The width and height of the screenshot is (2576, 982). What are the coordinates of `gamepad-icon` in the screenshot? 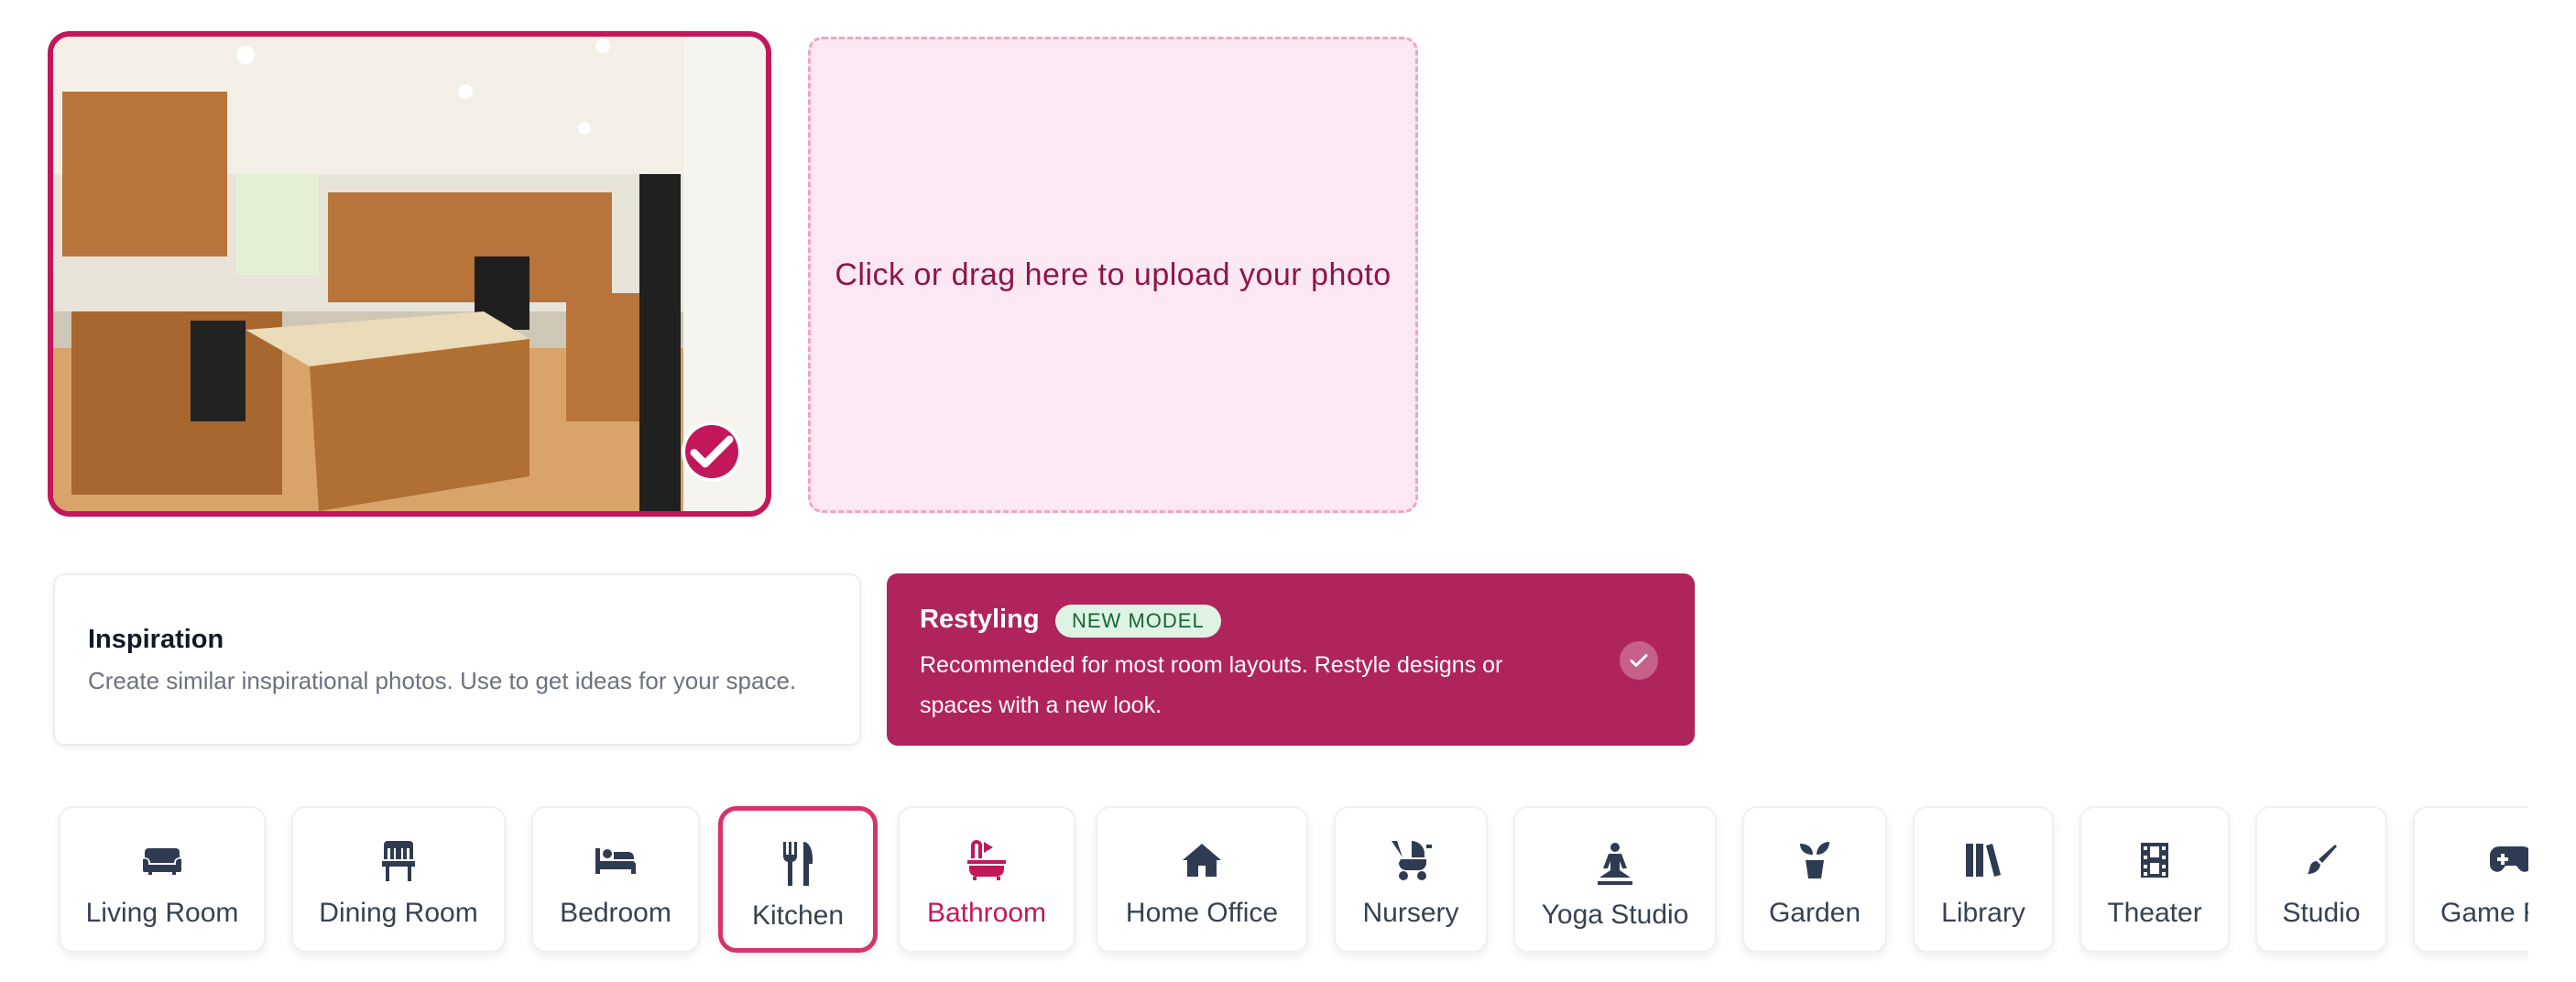 It's located at (2508, 860).